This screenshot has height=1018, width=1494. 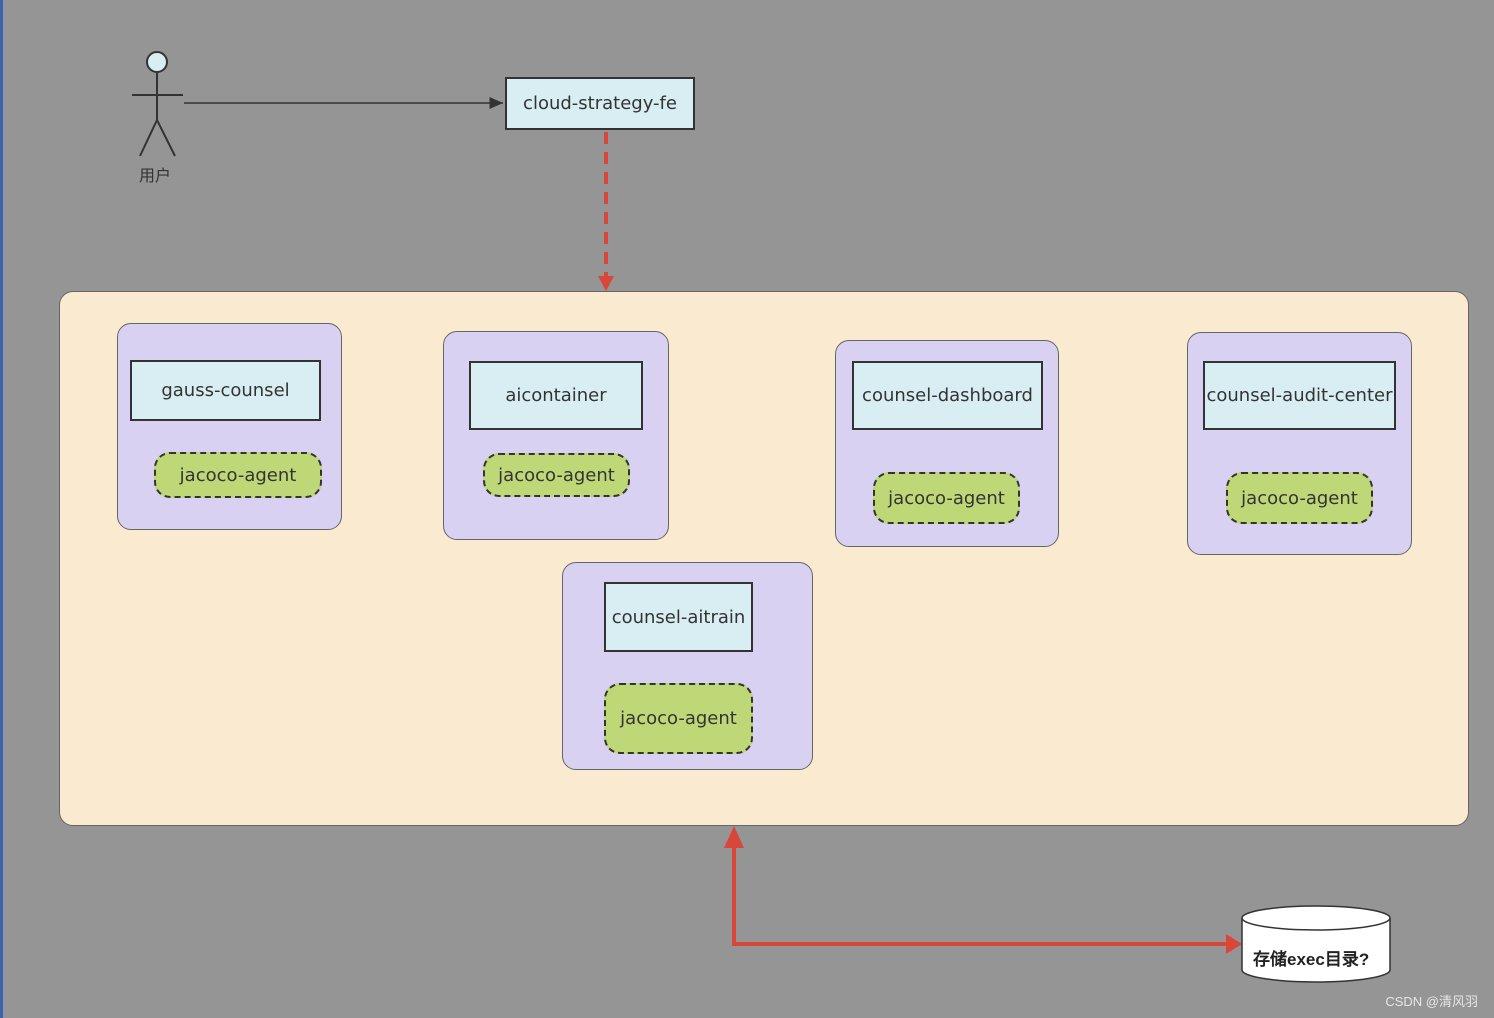 What do you see at coordinates (157, 104) in the screenshot?
I see `user-actor-icon` at bounding box center [157, 104].